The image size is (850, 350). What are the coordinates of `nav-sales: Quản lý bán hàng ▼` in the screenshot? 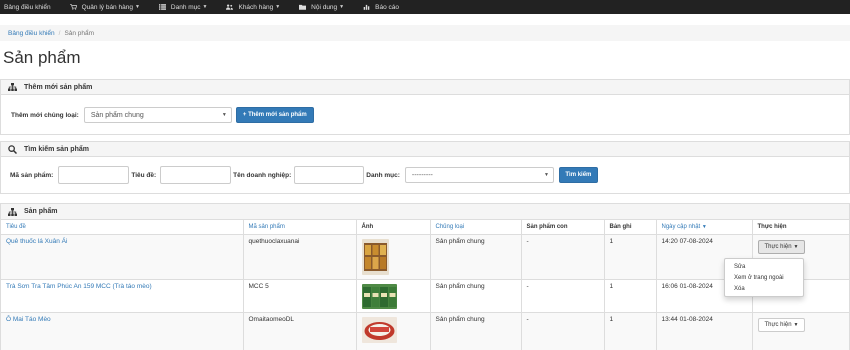 It's located at (104, 7).